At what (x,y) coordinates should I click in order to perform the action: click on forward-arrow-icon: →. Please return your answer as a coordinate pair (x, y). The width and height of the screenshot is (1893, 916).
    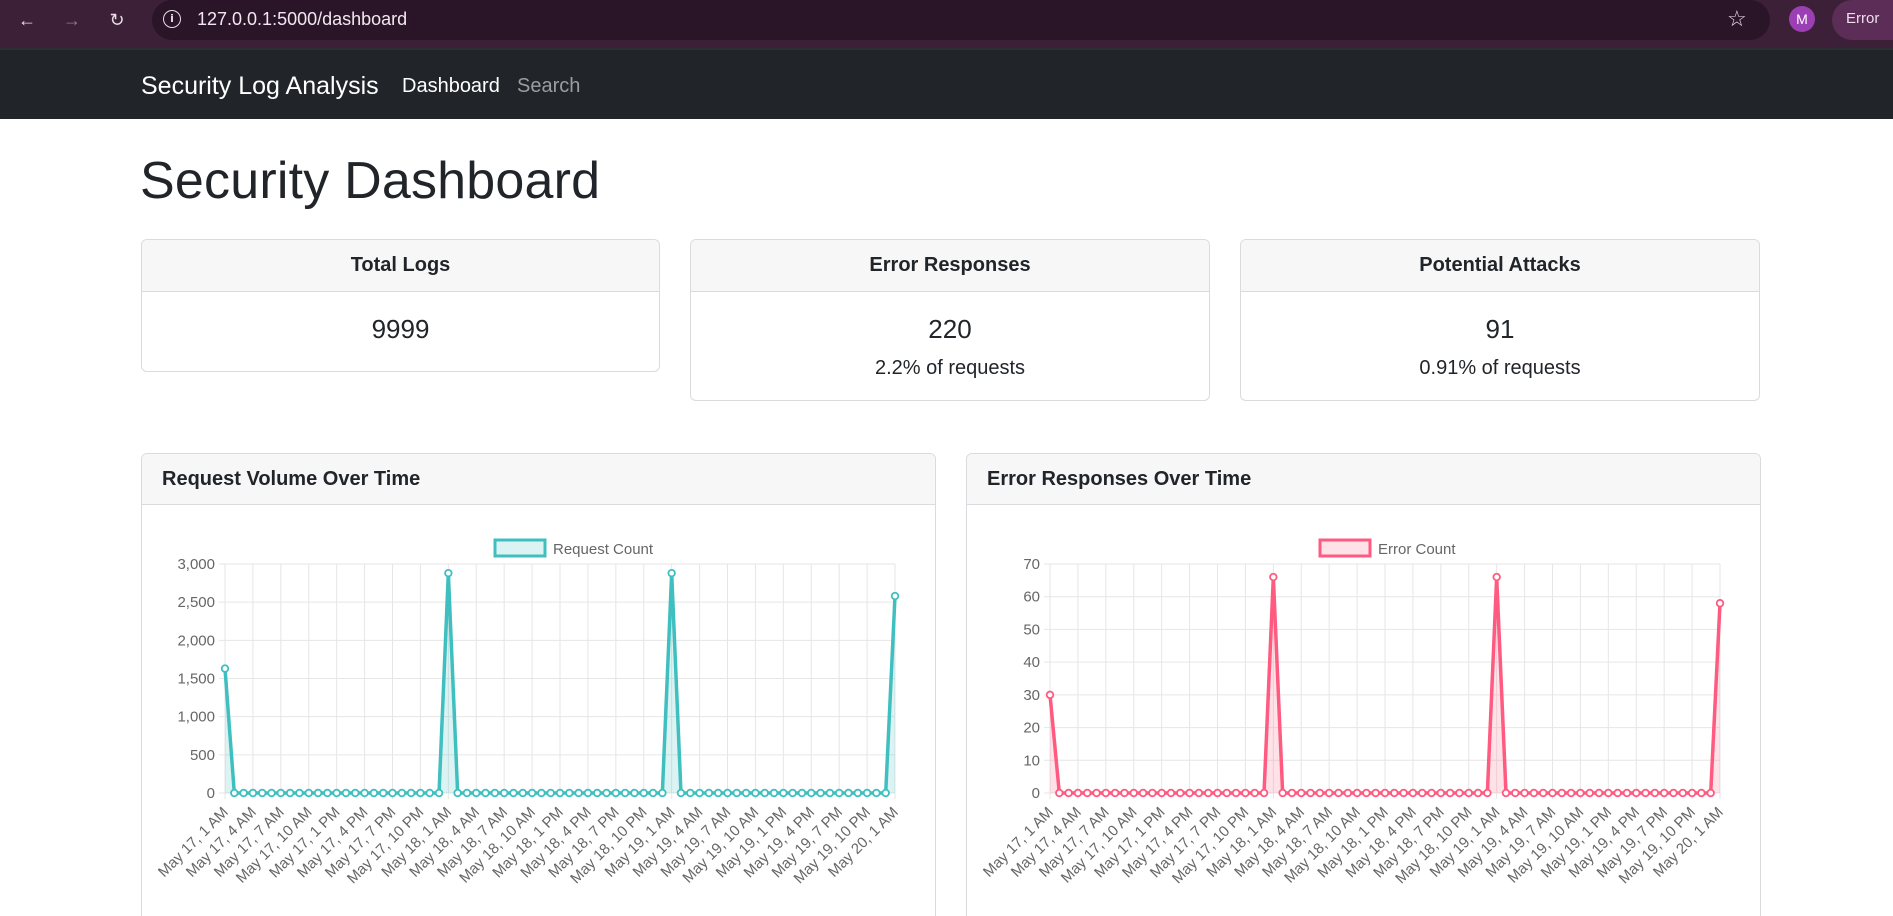
    Looking at the image, I should click on (72, 20).